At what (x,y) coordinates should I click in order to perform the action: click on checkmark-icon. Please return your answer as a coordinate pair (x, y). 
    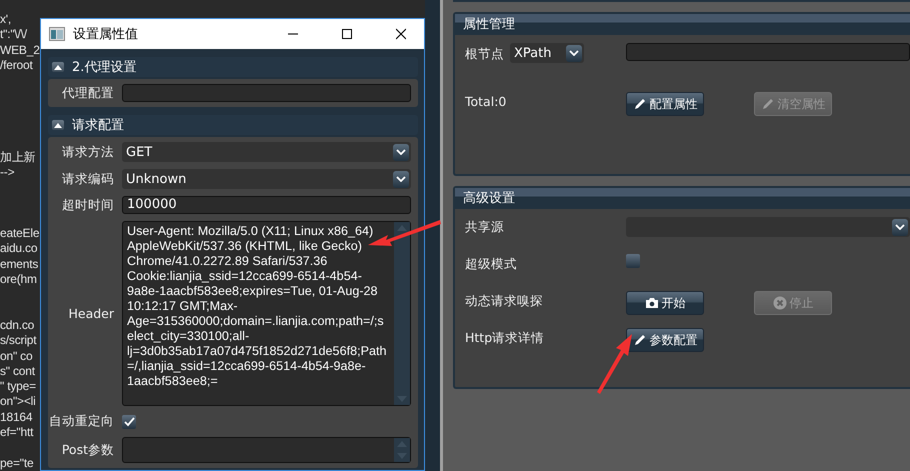
    Looking at the image, I should click on (129, 421).